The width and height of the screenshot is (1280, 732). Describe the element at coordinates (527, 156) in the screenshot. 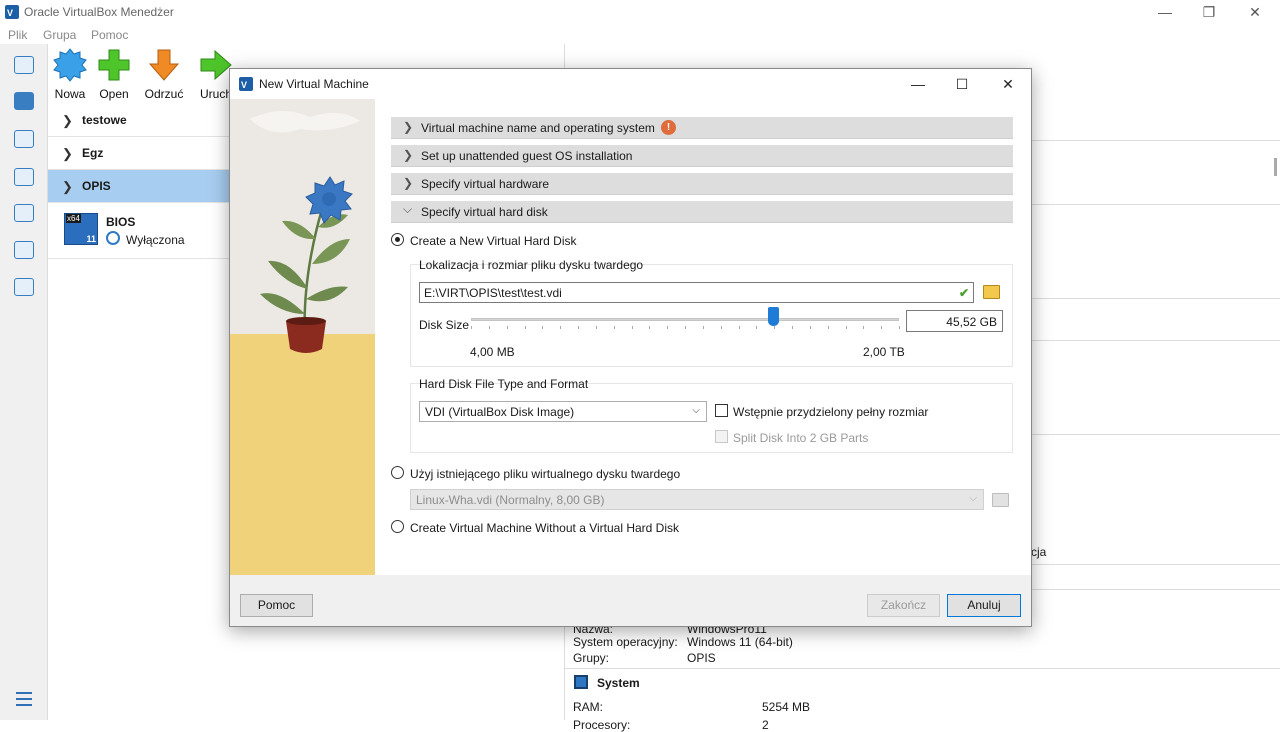

I see `section-label: Set up unattended guest OS installation` at that location.